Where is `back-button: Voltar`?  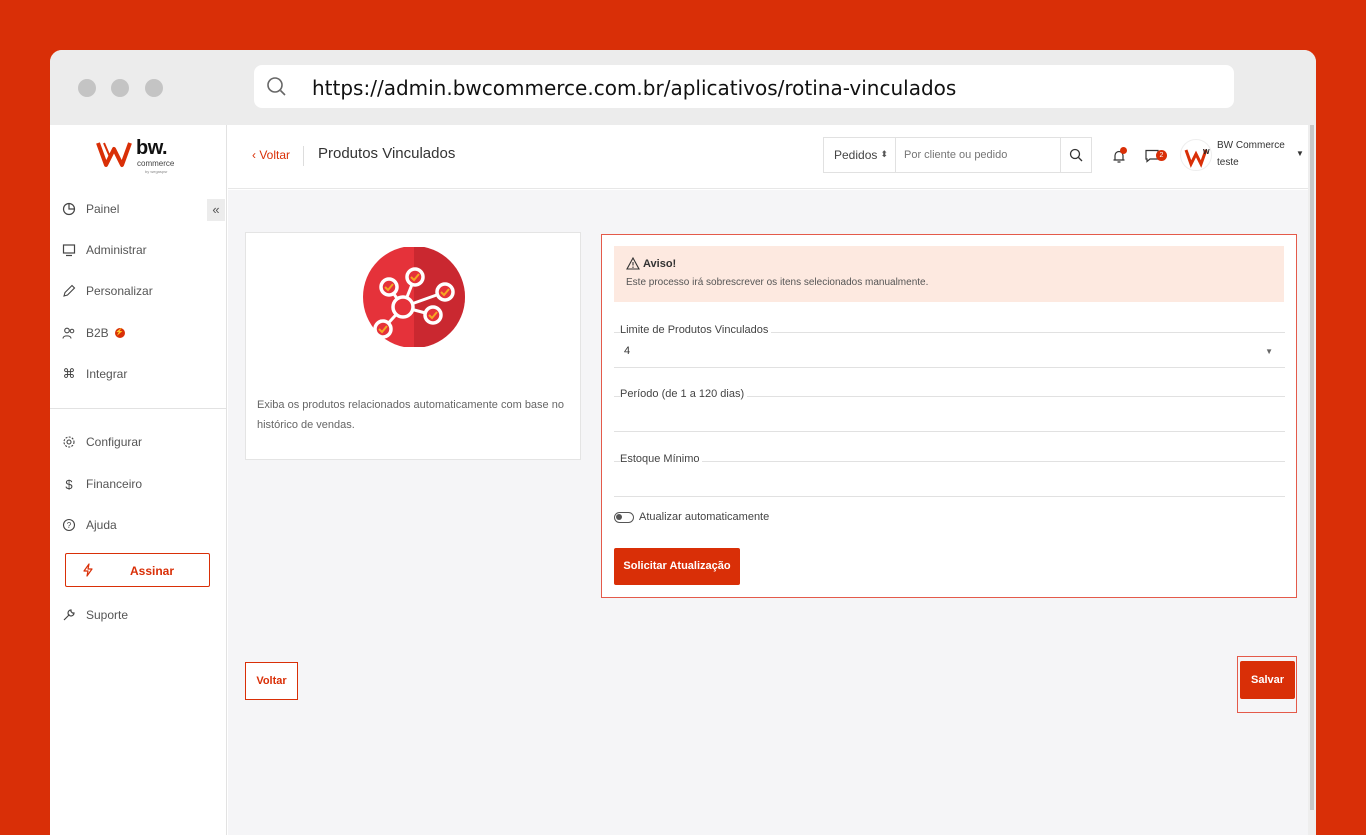
back-button: Voltar is located at coordinates (271, 681).